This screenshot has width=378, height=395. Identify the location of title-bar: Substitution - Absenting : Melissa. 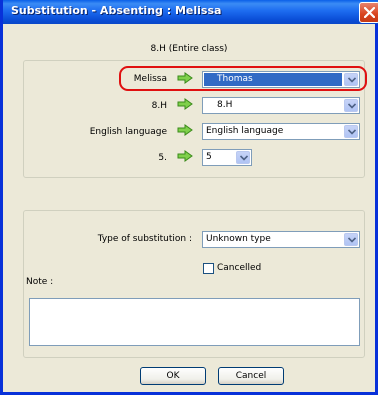
(190, 12).